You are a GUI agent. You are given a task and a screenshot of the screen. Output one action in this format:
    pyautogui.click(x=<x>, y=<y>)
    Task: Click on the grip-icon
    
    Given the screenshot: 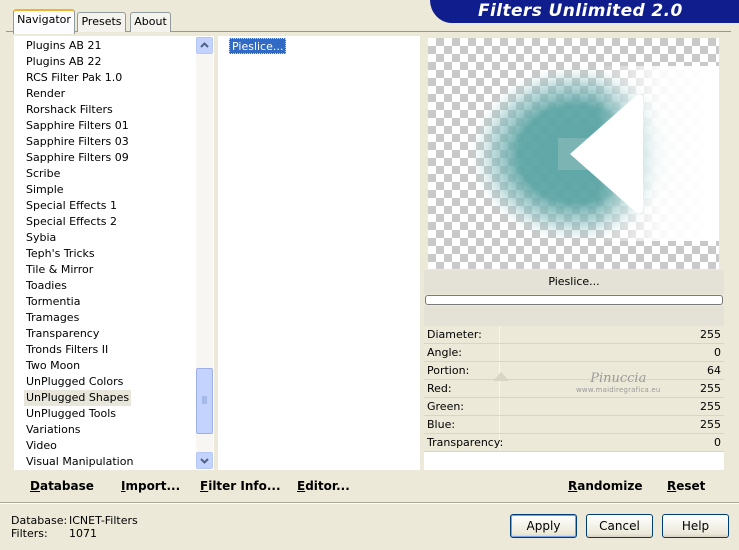 What is the action you would take?
    pyautogui.click(x=204, y=400)
    